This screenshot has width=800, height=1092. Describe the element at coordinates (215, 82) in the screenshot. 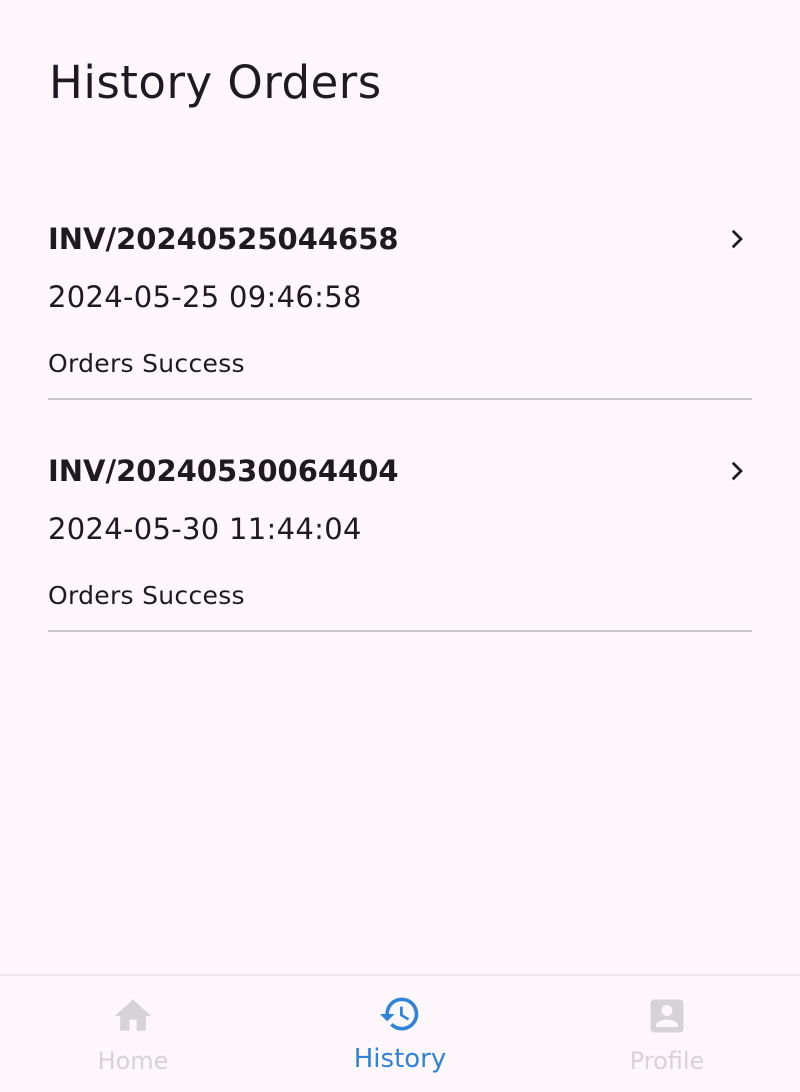

I see `page-title: History Orders` at that location.